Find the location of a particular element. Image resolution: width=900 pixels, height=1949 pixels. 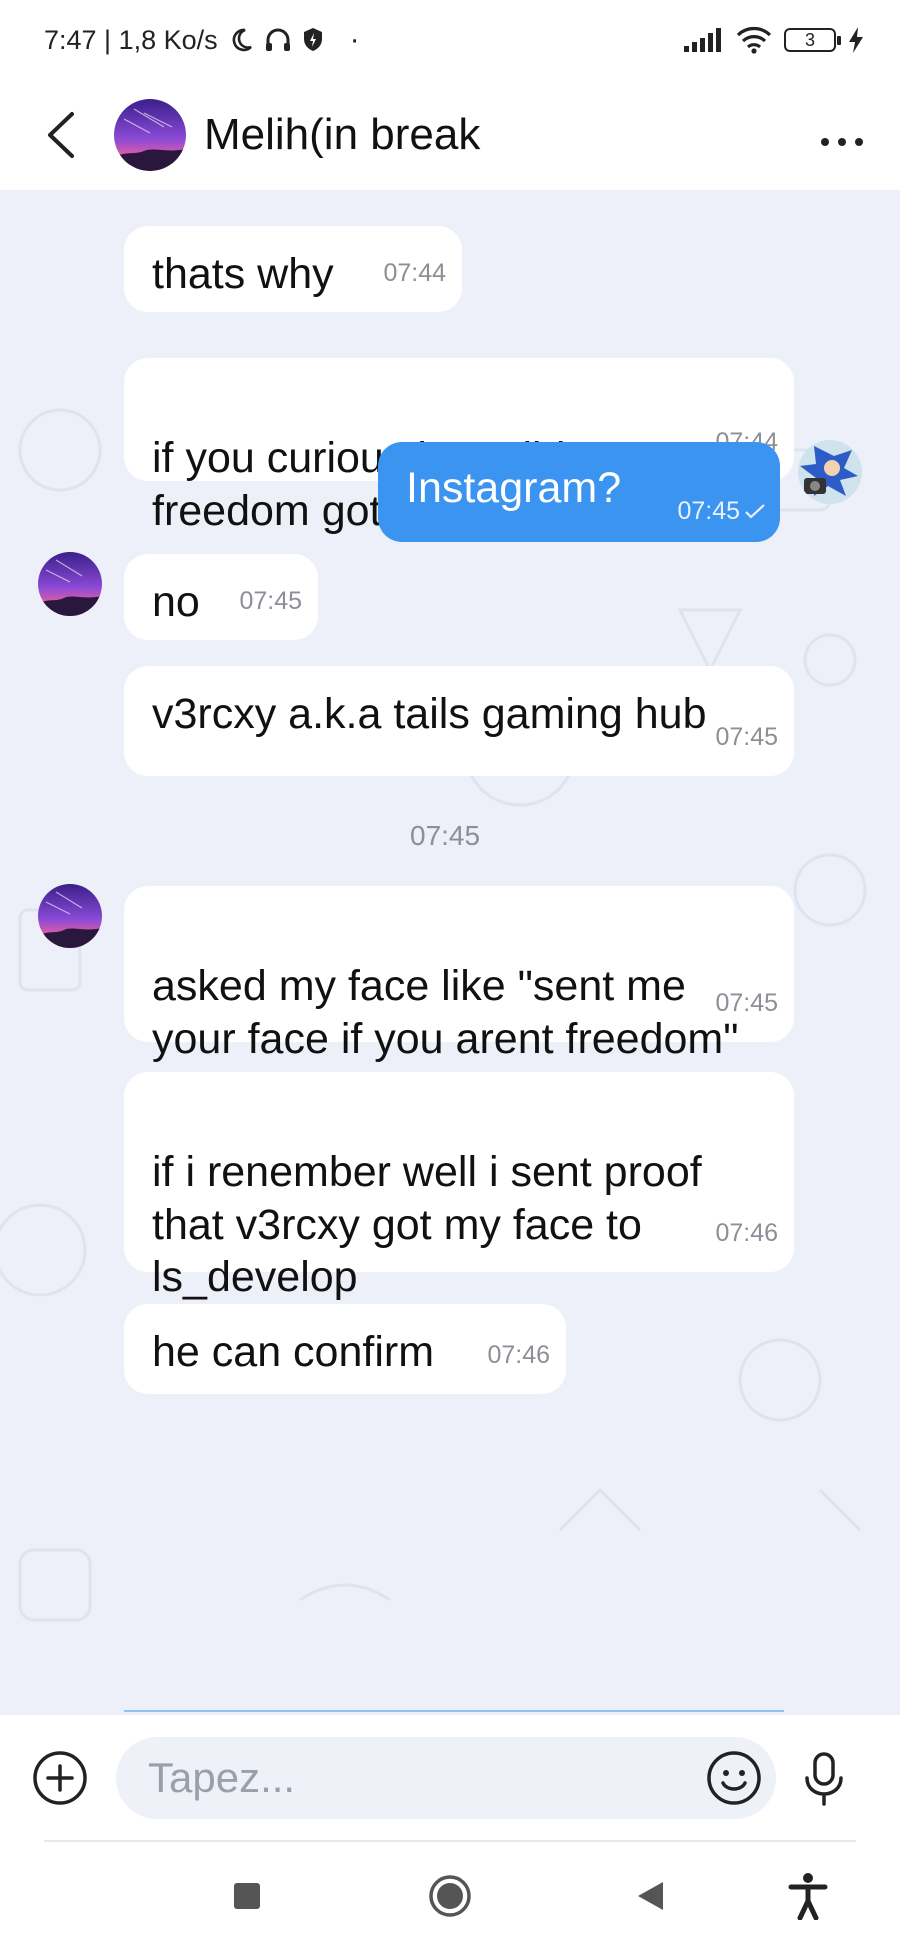

signal-icon is located at coordinates (704, 40).